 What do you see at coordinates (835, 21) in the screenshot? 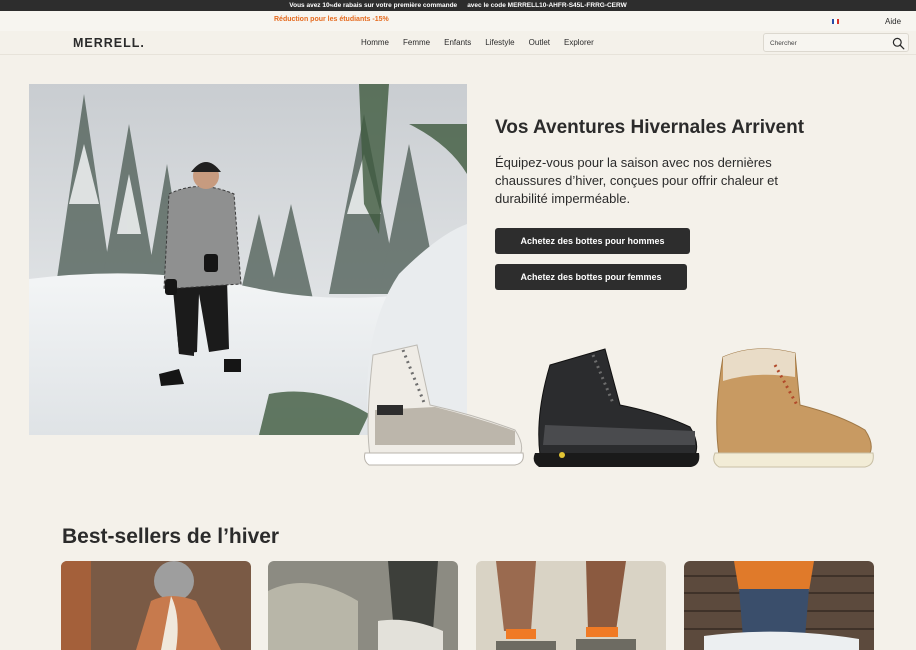
I see `french-flag-icon` at bounding box center [835, 21].